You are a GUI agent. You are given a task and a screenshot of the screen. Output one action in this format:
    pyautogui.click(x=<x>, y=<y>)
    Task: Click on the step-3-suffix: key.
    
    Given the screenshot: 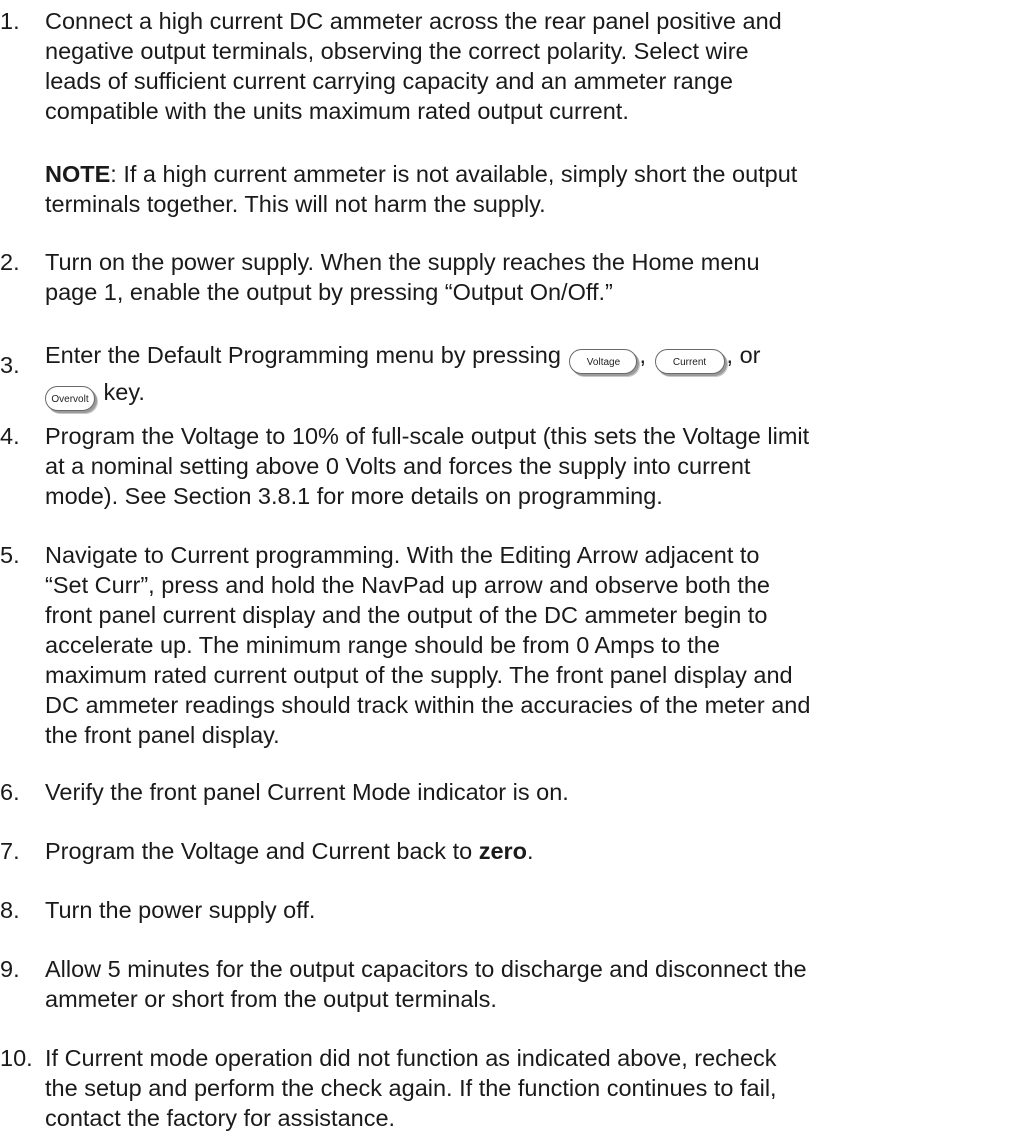 What is the action you would take?
    pyautogui.click(x=121, y=392)
    